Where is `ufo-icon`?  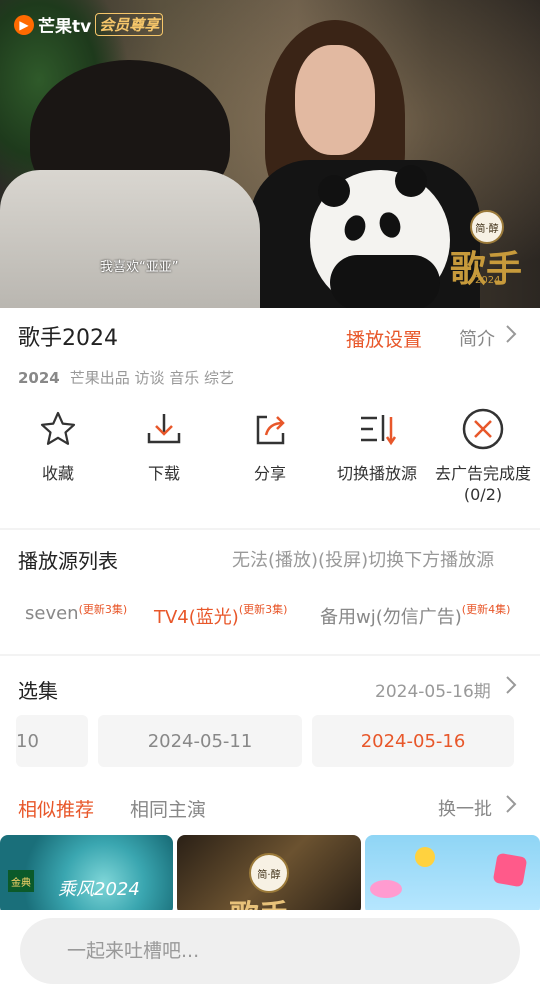 ufo-icon is located at coordinates (386, 889).